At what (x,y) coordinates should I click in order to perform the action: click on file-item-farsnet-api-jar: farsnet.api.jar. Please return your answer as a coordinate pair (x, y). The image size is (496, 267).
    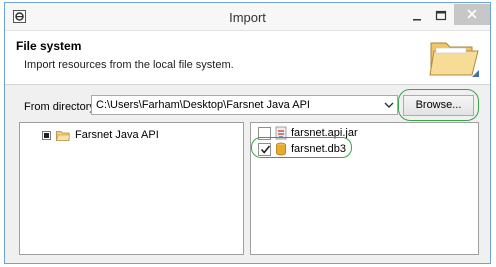
    Looking at the image, I should click on (308, 133).